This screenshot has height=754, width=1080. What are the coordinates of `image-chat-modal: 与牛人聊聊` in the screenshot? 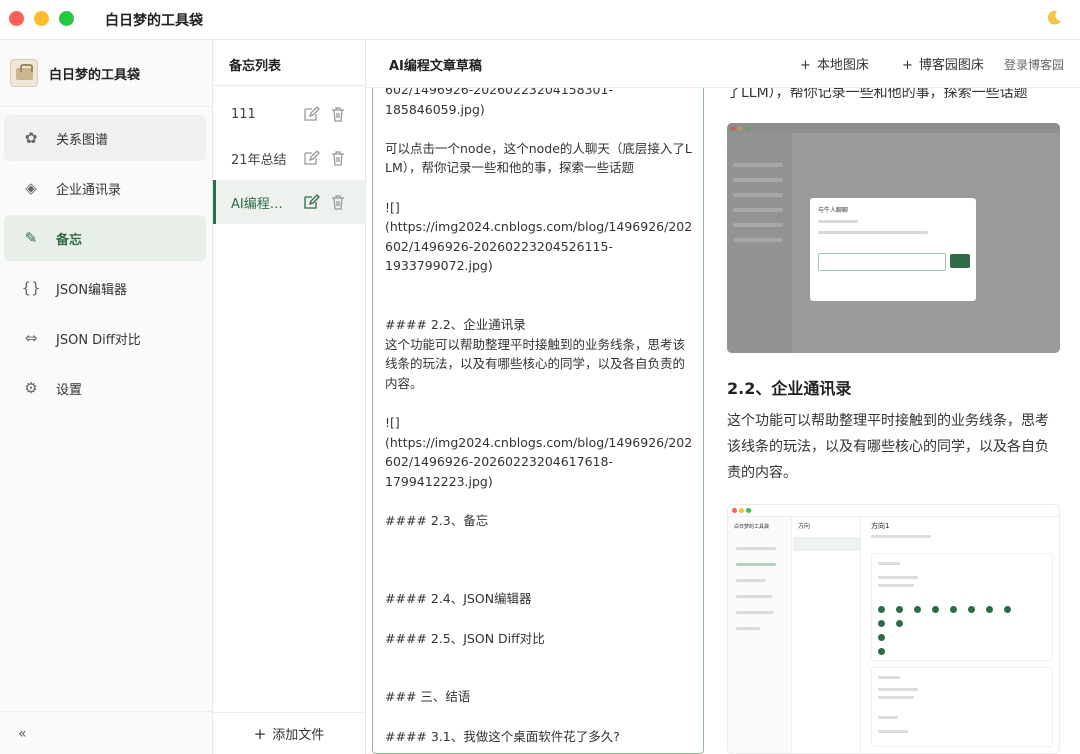 It's located at (893, 249).